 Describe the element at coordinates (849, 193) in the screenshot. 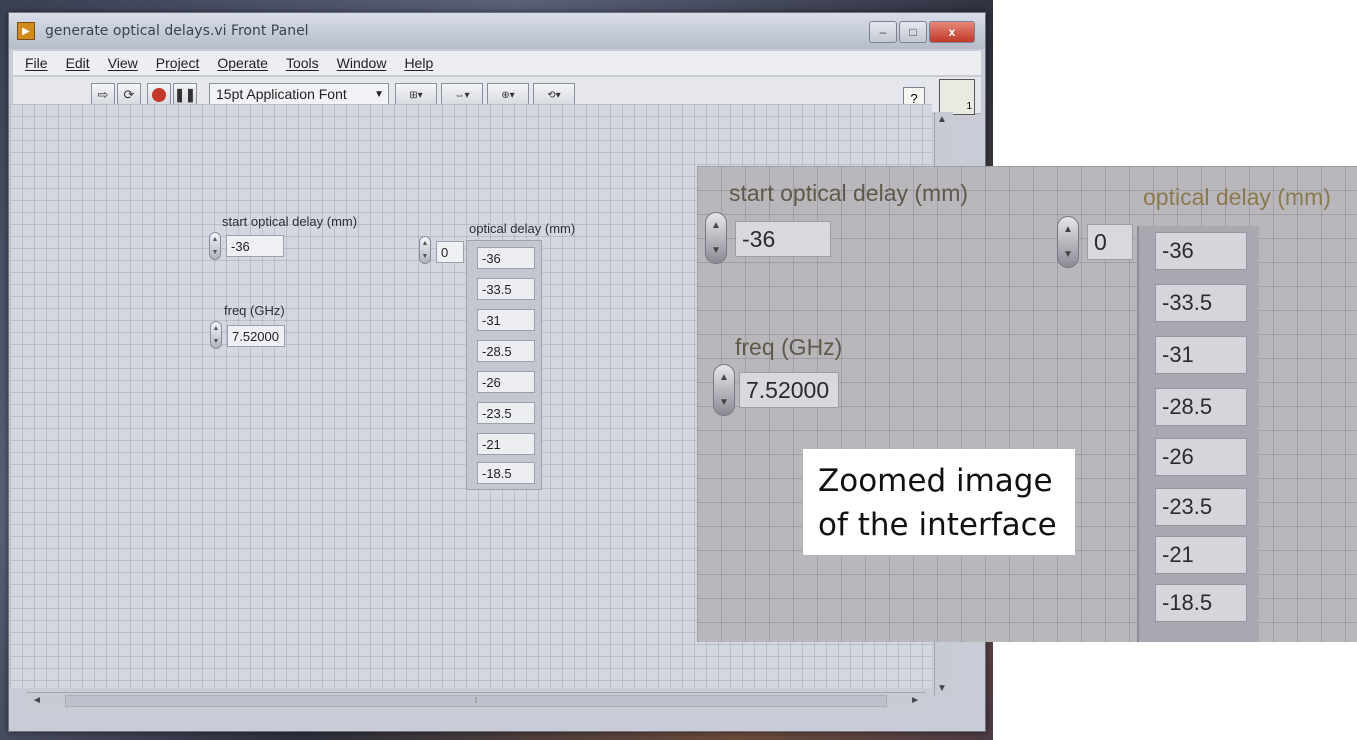

I see `zoom-start-delay-label: start optical delay (mm)` at that location.